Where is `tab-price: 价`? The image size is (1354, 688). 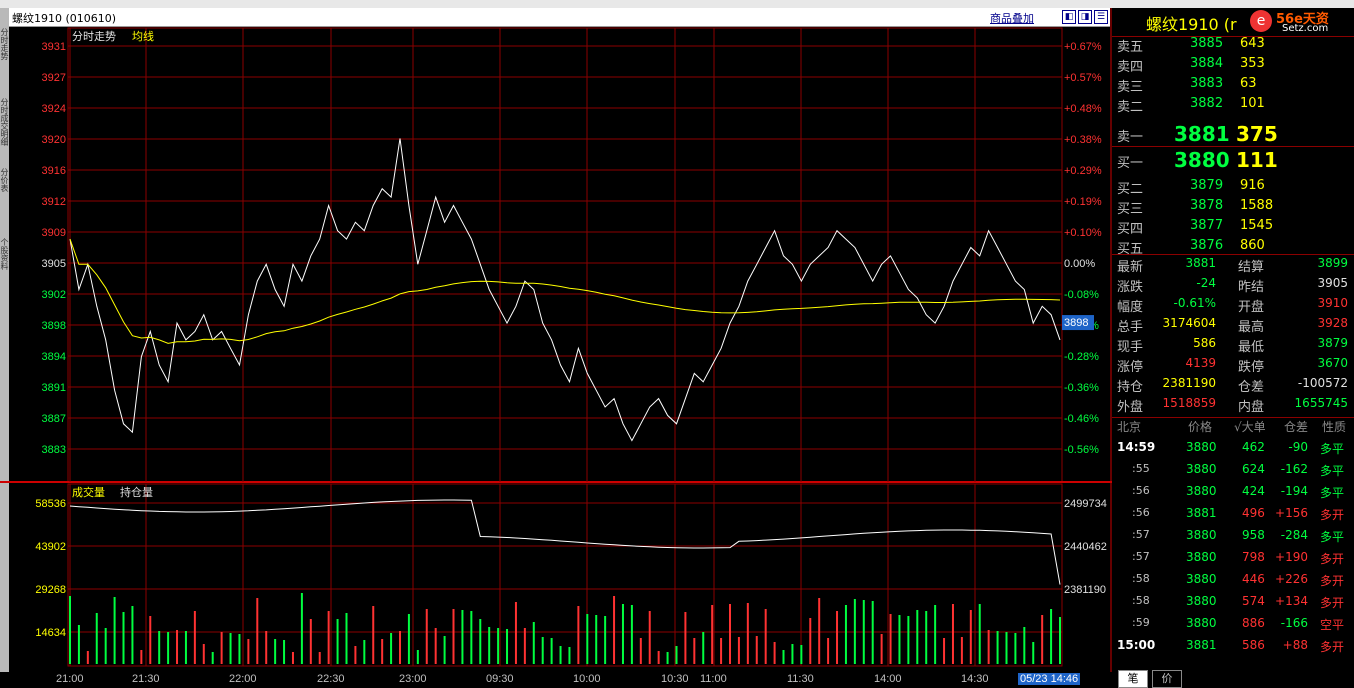
tab-price: 价 is located at coordinates (1167, 679).